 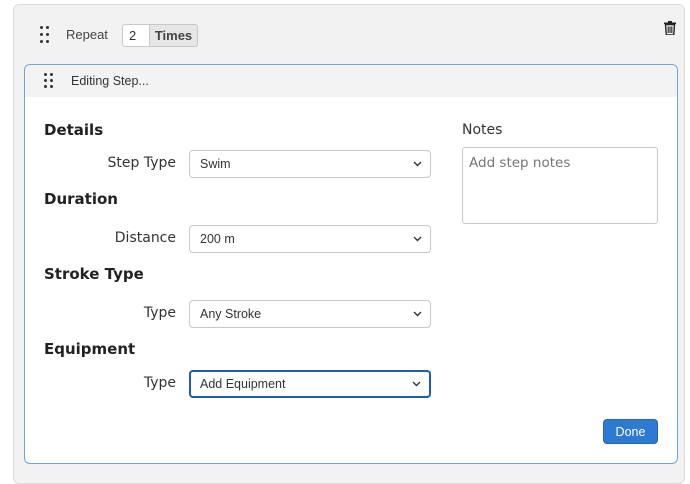 What do you see at coordinates (670, 28) in the screenshot?
I see `trash-icon` at bounding box center [670, 28].